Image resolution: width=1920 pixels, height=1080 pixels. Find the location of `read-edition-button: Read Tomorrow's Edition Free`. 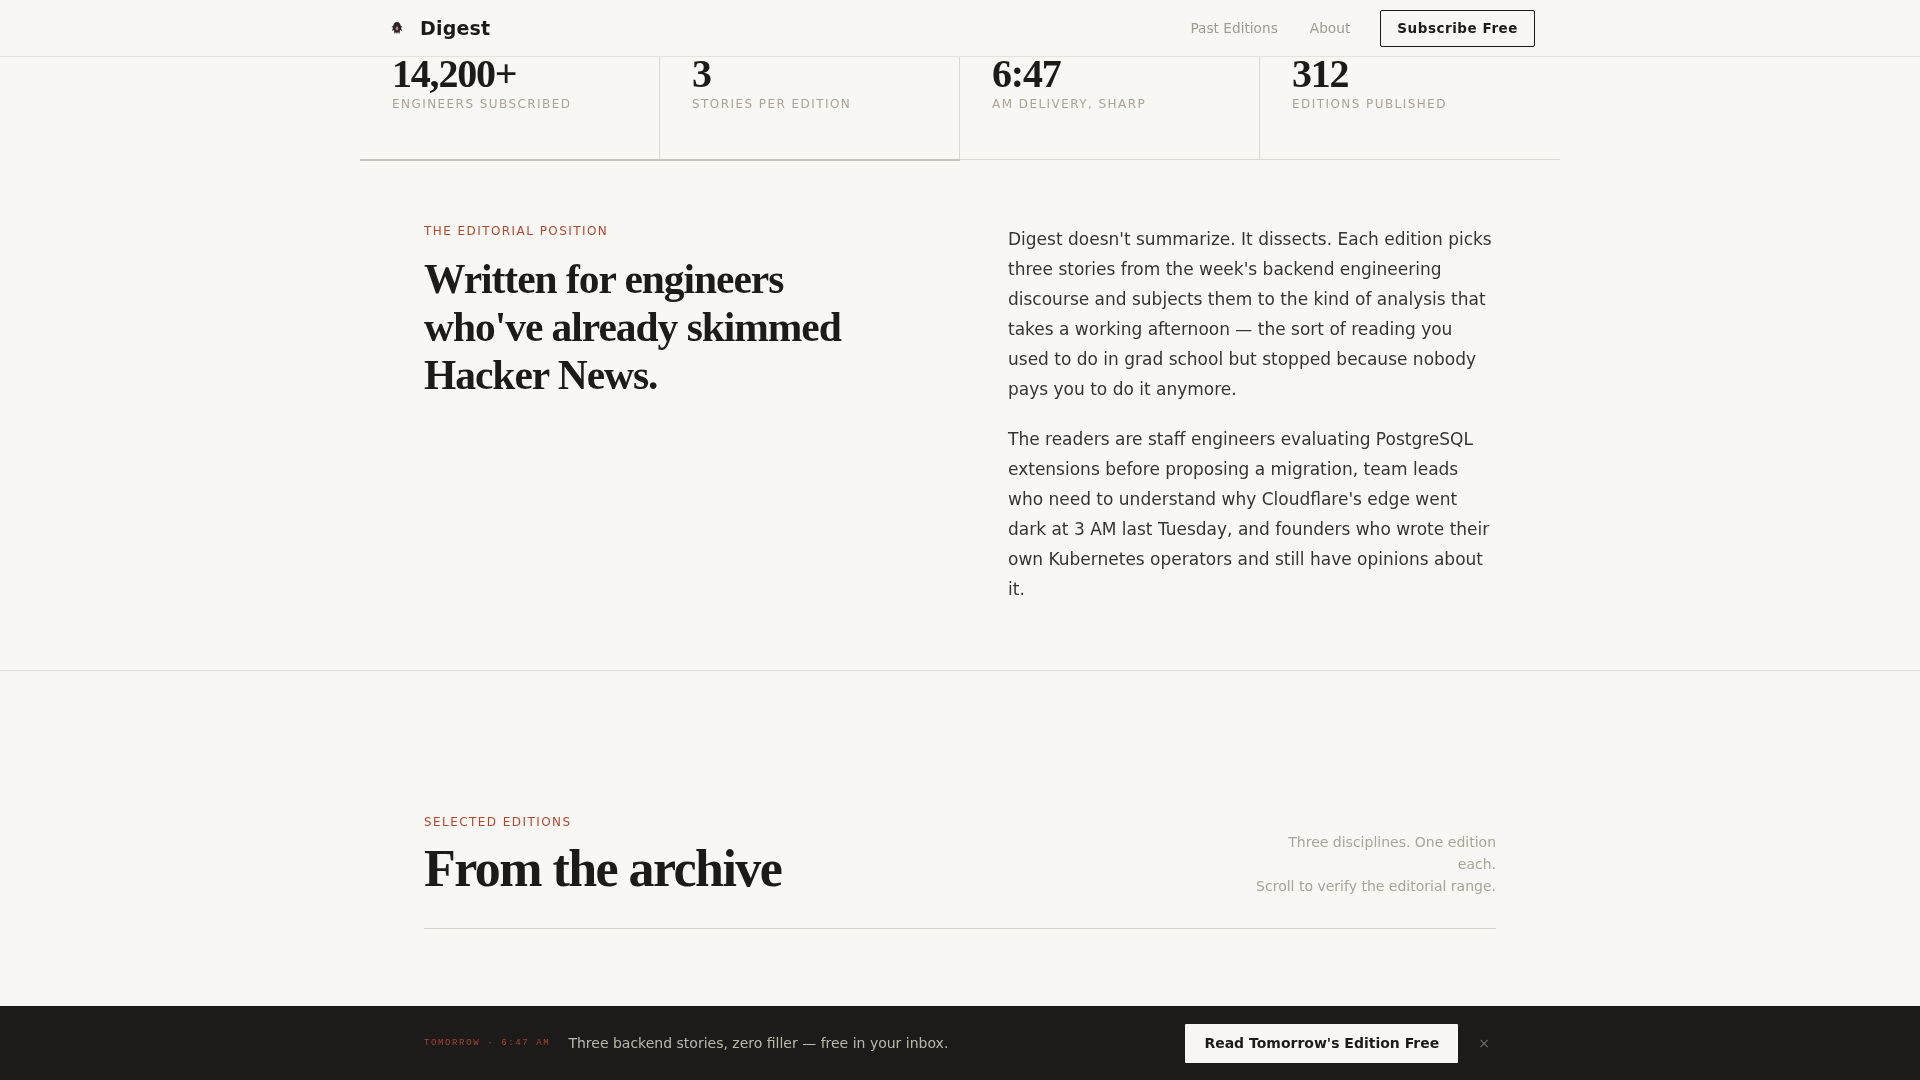

read-edition-button: Read Tomorrow's Edition Free is located at coordinates (1322, 1043).